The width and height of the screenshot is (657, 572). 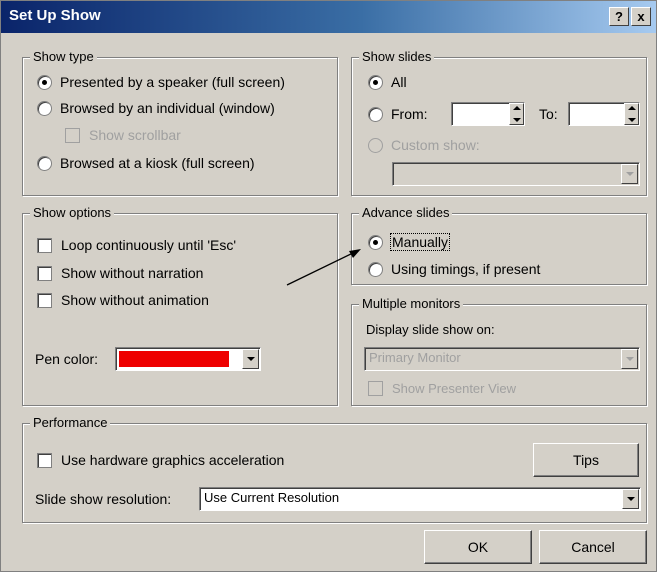 What do you see at coordinates (328, 17) in the screenshot?
I see `title-bar: Set Up Show ? x` at bounding box center [328, 17].